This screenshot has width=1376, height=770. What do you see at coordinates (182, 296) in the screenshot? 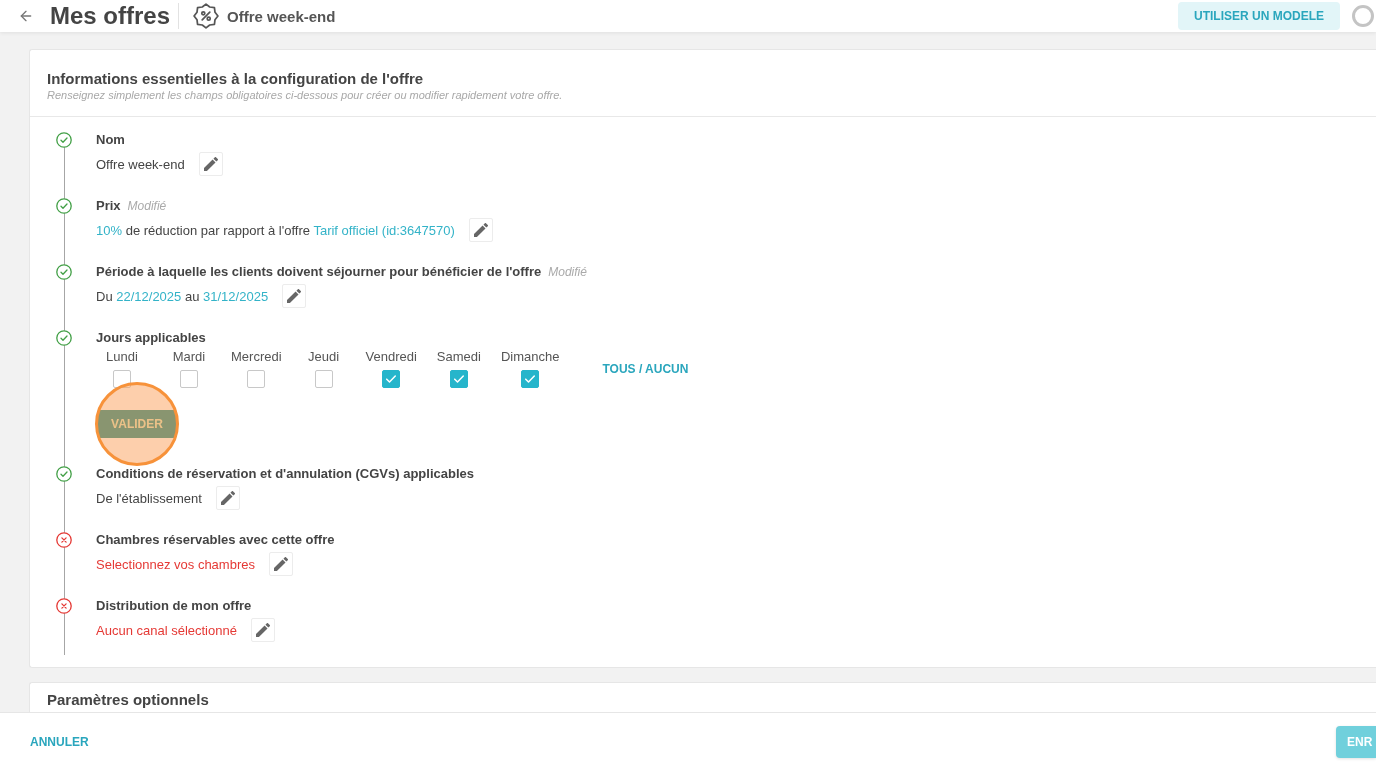
I see `field-value: Du 22/12/2025 au 31/12/2025` at bounding box center [182, 296].